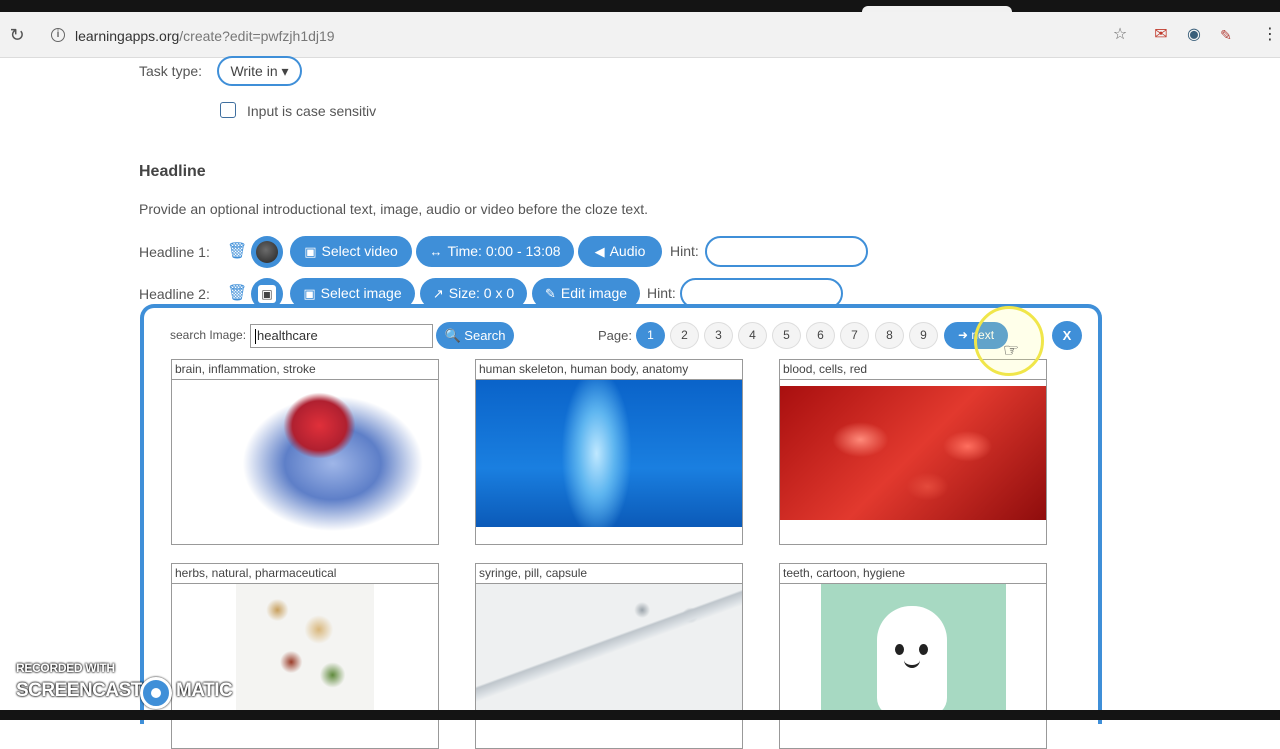  I want to click on brain-image, so click(305, 456).